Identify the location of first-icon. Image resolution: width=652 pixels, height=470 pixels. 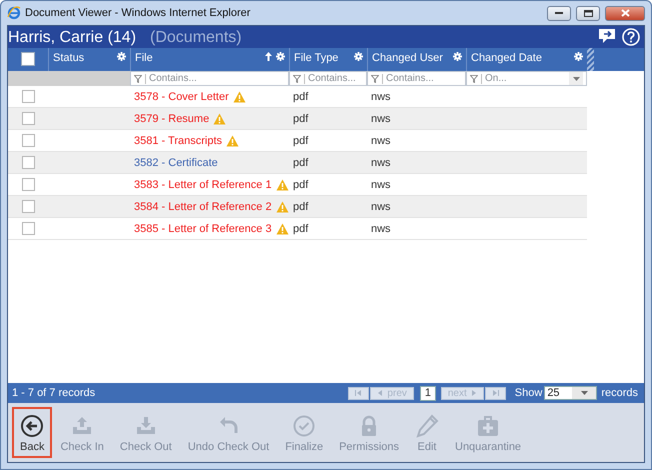
(358, 393).